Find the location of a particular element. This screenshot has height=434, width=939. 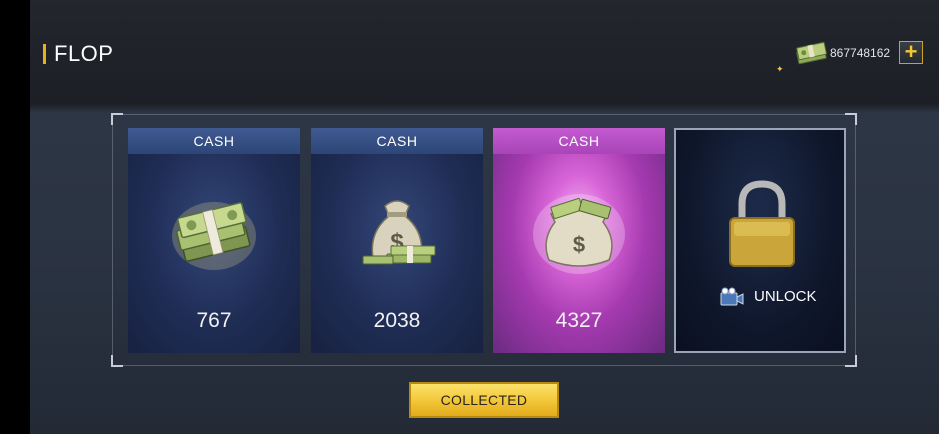

title-accent-bar is located at coordinates (44, 54).